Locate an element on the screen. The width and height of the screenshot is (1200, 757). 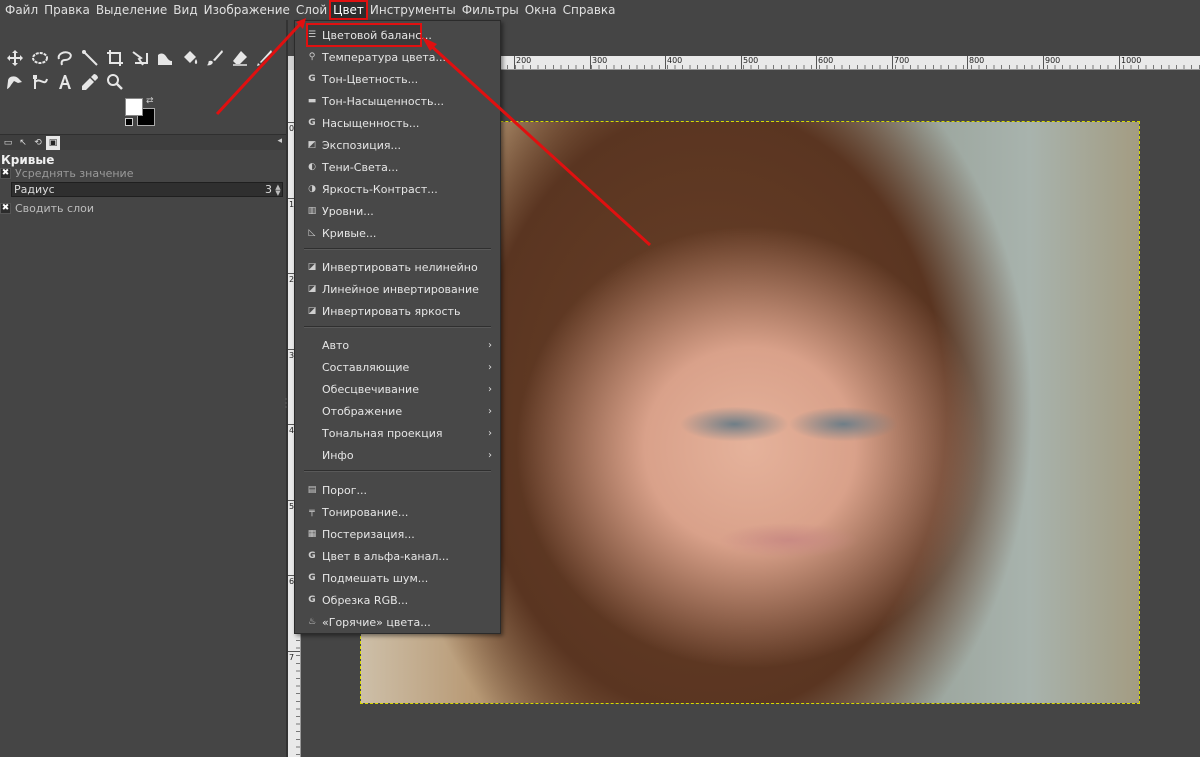
sample-average-checkbox: ✖ is located at coordinates (5, 173).